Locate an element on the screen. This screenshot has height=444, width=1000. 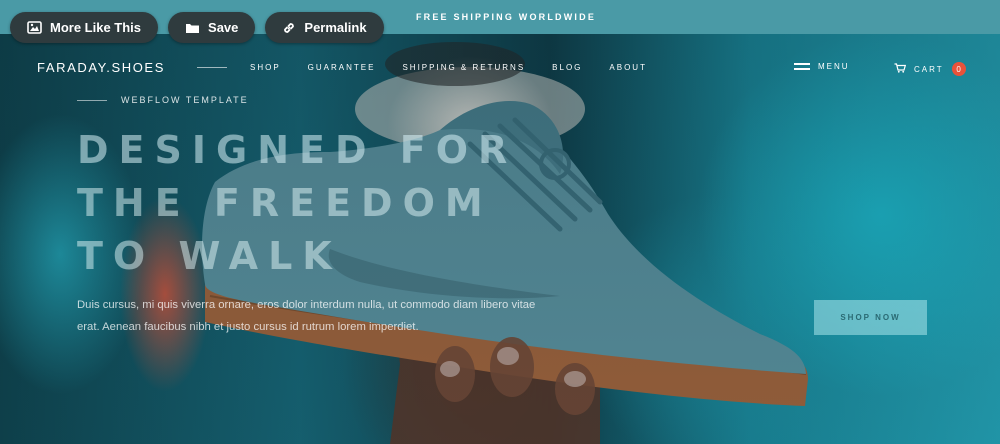
brand-divider is located at coordinates (212, 67).